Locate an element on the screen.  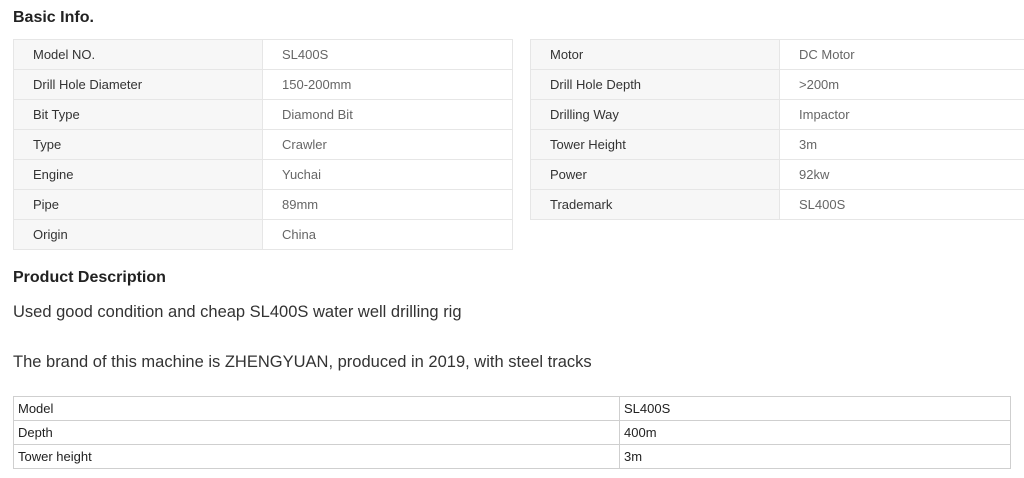
attr-key: Power is located at coordinates (655, 174).